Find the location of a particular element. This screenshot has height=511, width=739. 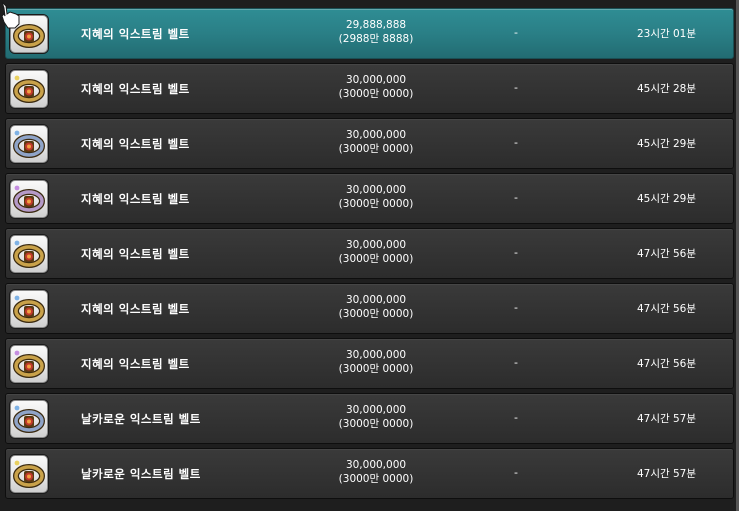

price-korean: (2988만 8888) is located at coordinates (376, 39).